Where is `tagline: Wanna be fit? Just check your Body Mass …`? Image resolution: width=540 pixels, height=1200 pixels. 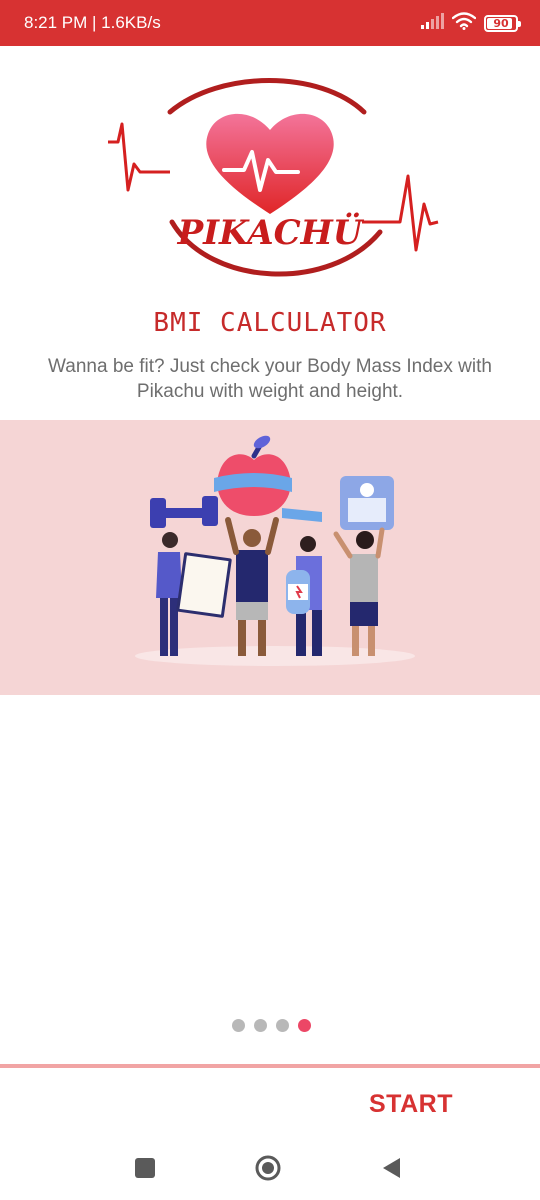
tagline: Wanna be fit? Just check your Body Mass … is located at coordinates (270, 379).